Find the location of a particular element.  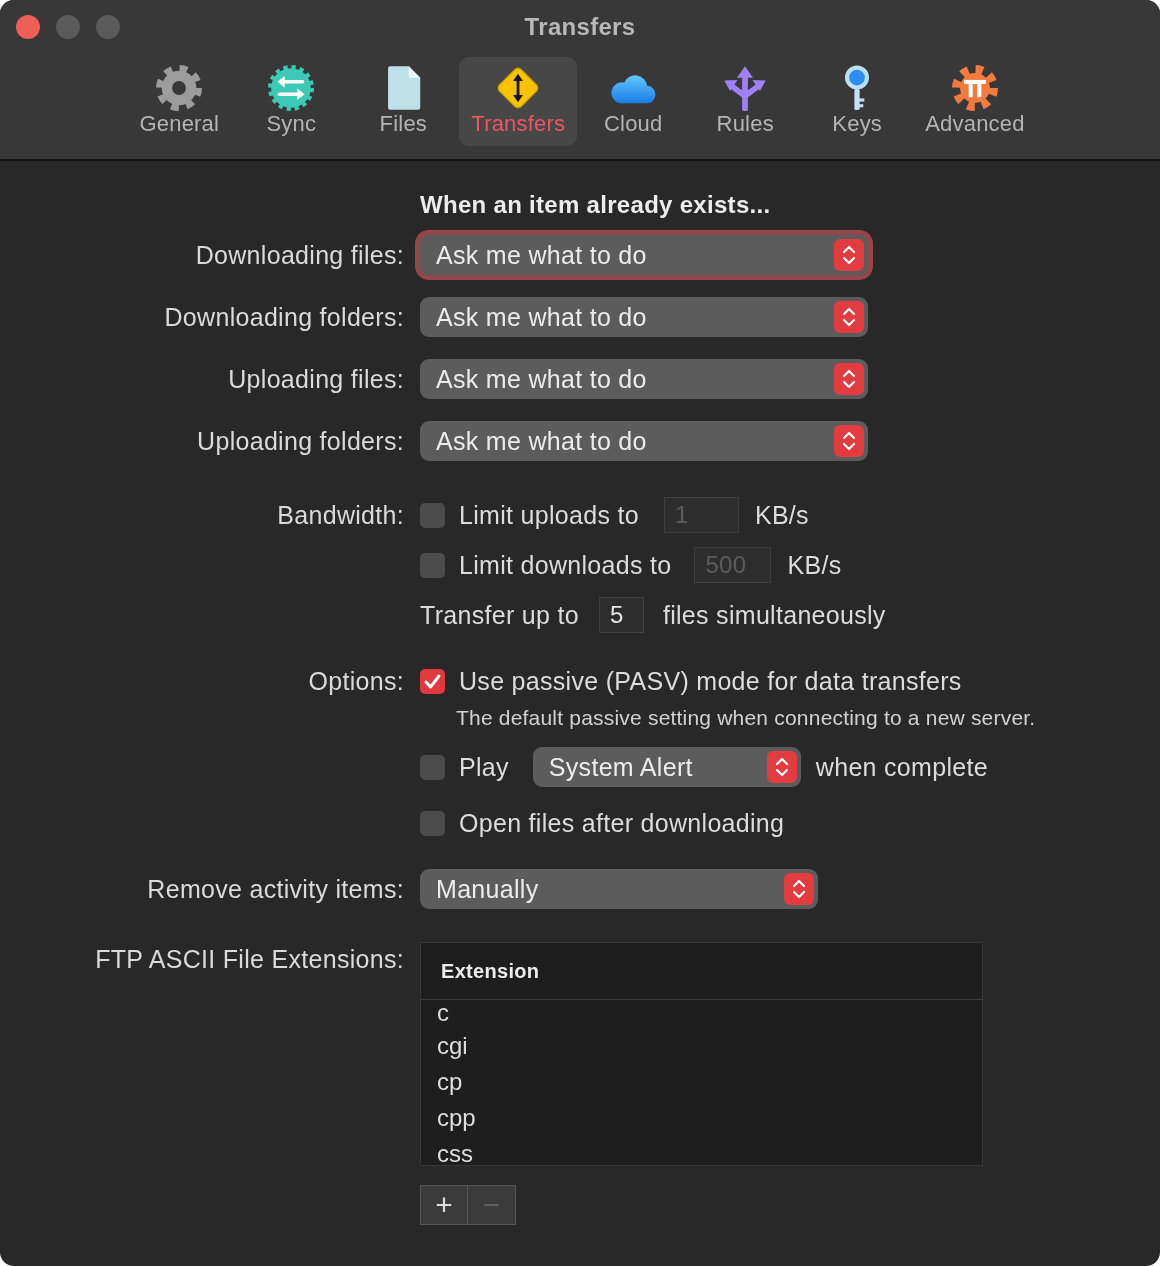

toolbar-tab: Rules is located at coordinates (745, 101).